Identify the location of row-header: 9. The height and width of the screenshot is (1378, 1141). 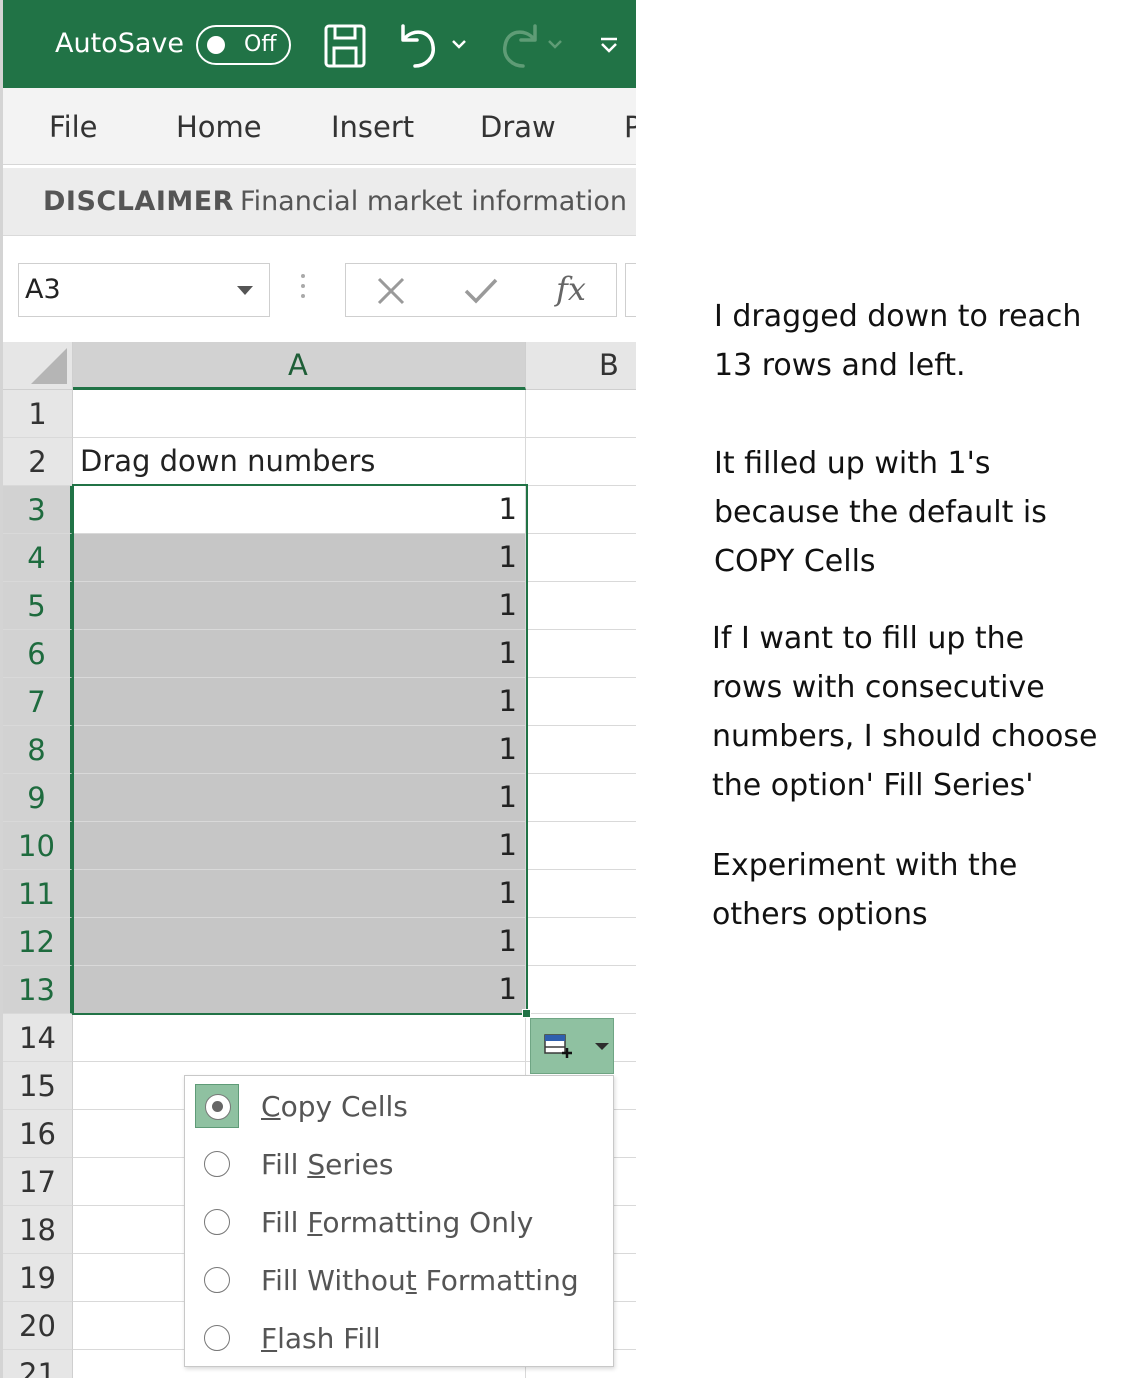
(38, 798).